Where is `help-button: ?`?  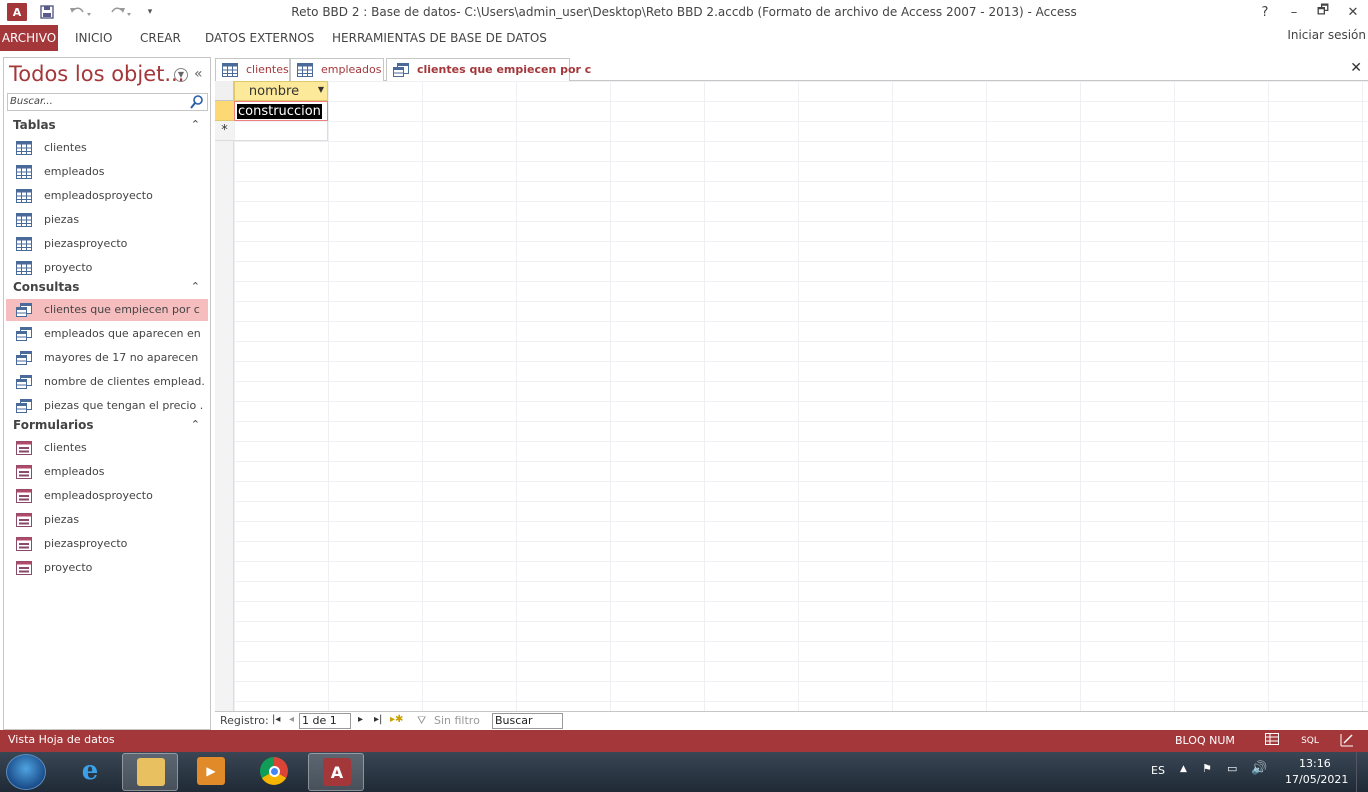
help-button: ? is located at coordinates (1265, 12).